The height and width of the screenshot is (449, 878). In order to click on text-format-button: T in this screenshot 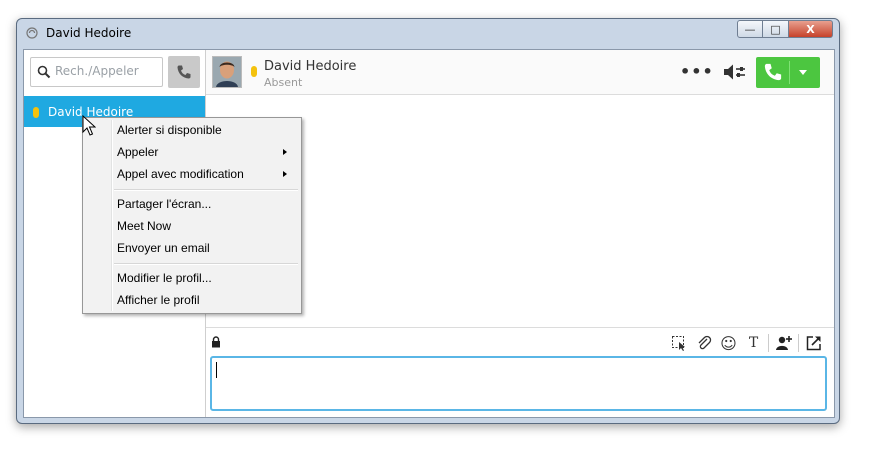, I will do `click(753, 343)`.